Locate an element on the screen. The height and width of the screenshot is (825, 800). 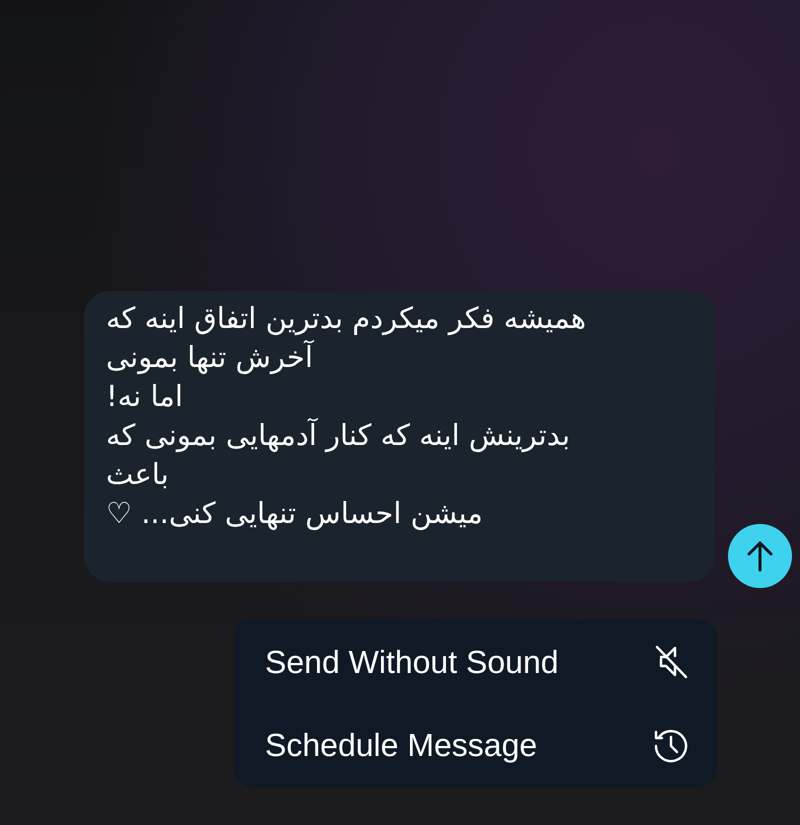
menu-item: Send Without Sound is located at coordinates (475, 661).